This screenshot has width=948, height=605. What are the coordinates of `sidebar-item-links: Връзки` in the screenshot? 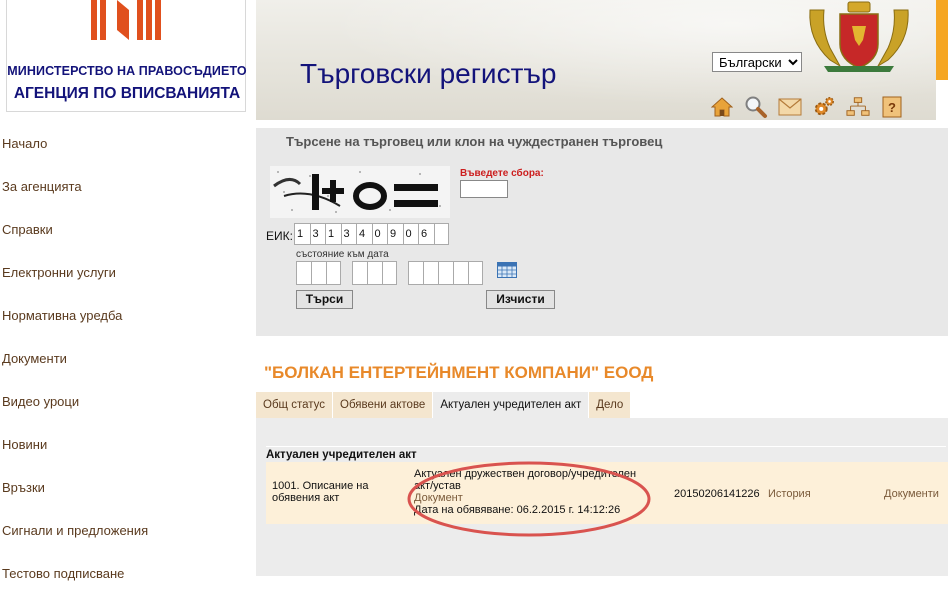 It's located at (125, 487).